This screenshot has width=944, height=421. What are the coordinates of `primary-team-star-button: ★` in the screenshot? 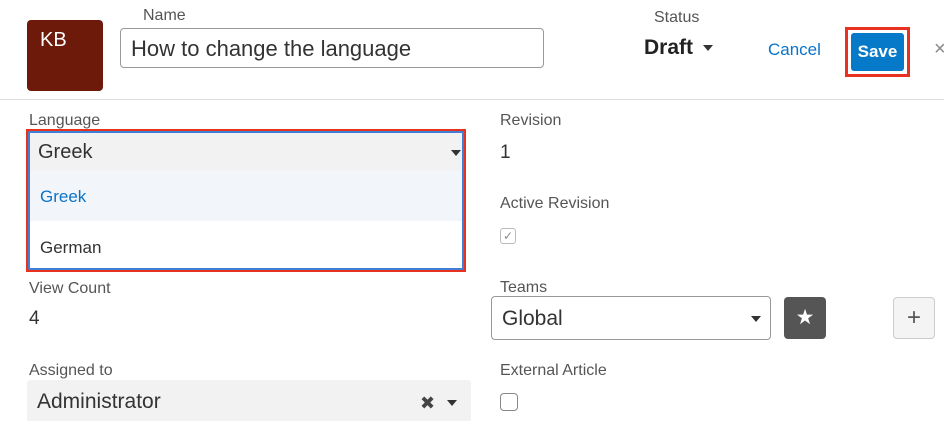 It's located at (805, 318).